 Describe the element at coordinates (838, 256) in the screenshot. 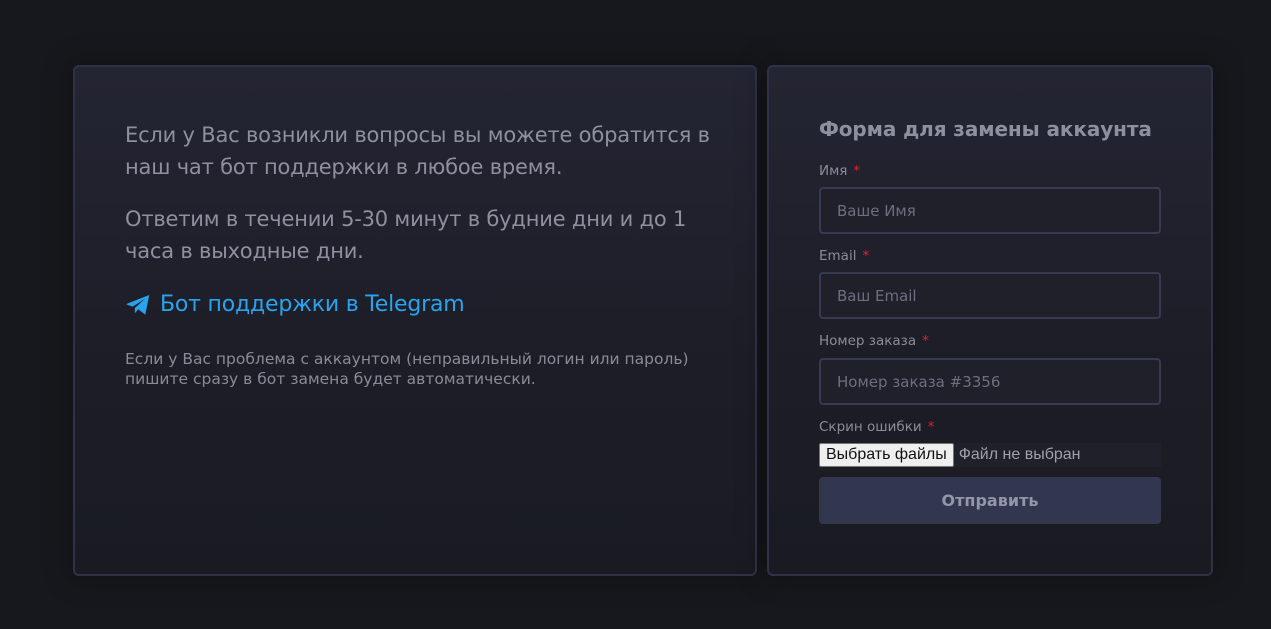

I see `email-label-text: Email` at that location.